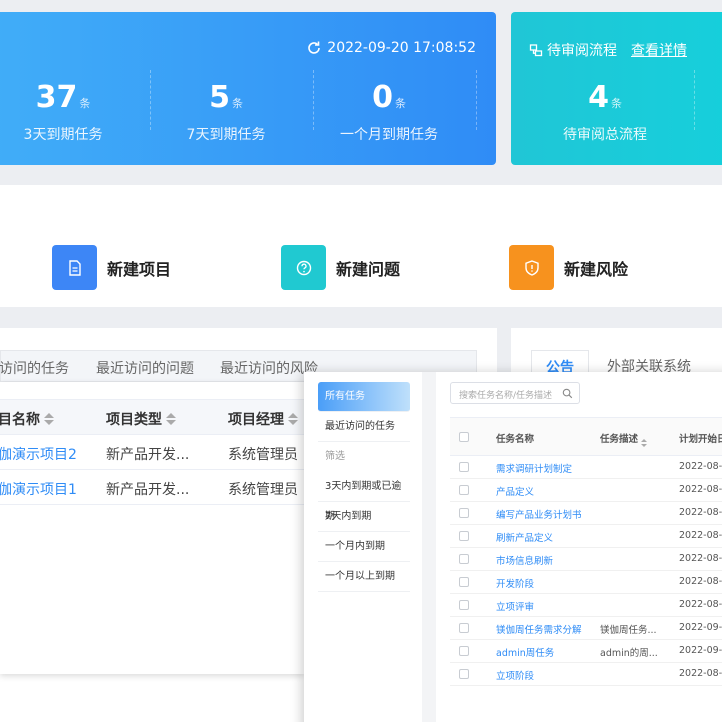  Describe the element at coordinates (568, 267) in the screenshot. I see `new-risk-button: 新建风险` at that location.